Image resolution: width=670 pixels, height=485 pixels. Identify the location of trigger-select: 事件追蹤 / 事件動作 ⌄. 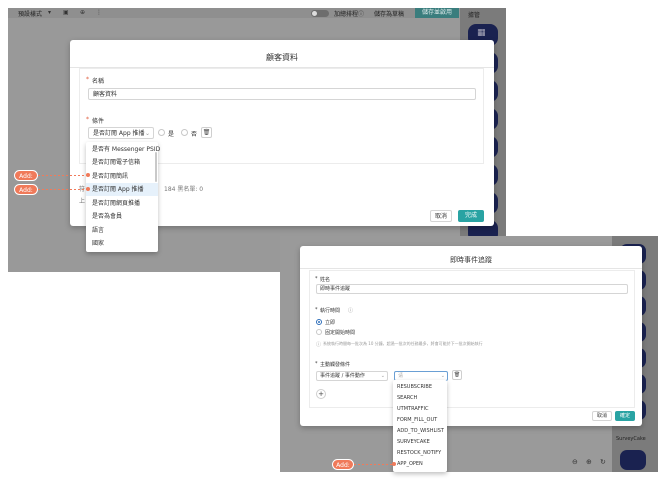
(352, 376).